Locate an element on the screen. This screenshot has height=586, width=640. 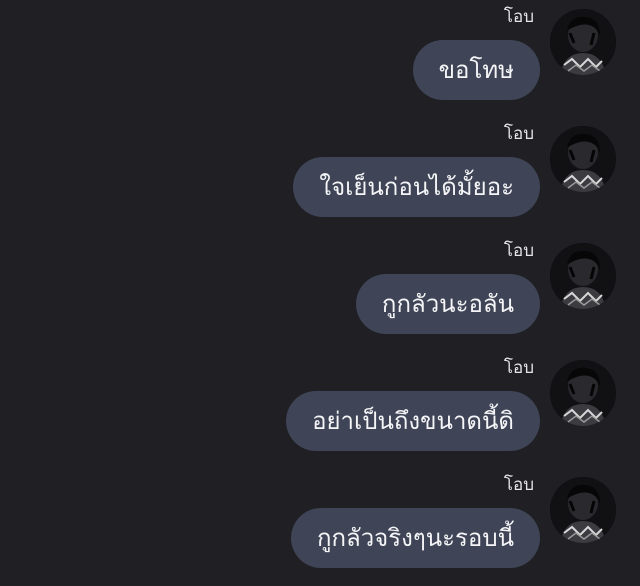
message-bubble: อย่าเป็นถึงขนาดนี้ดิ is located at coordinates (413, 421).